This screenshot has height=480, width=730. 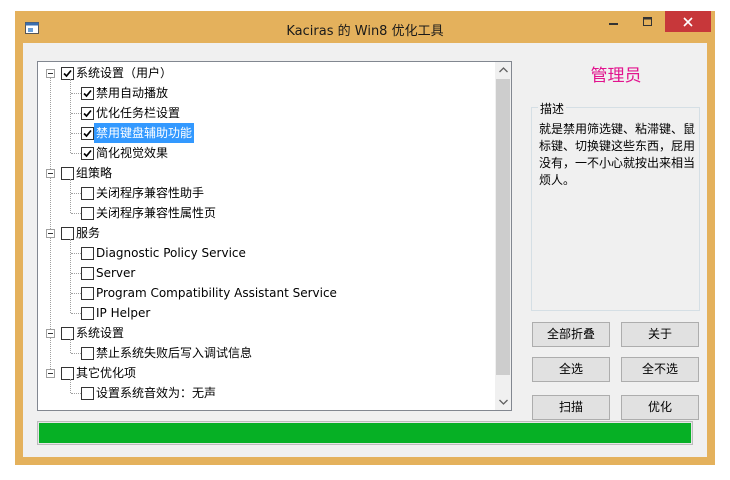 What do you see at coordinates (617, 163) in the screenshot?
I see `description-line: 没有，一不小心就按出来相当` at bounding box center [617, 163].